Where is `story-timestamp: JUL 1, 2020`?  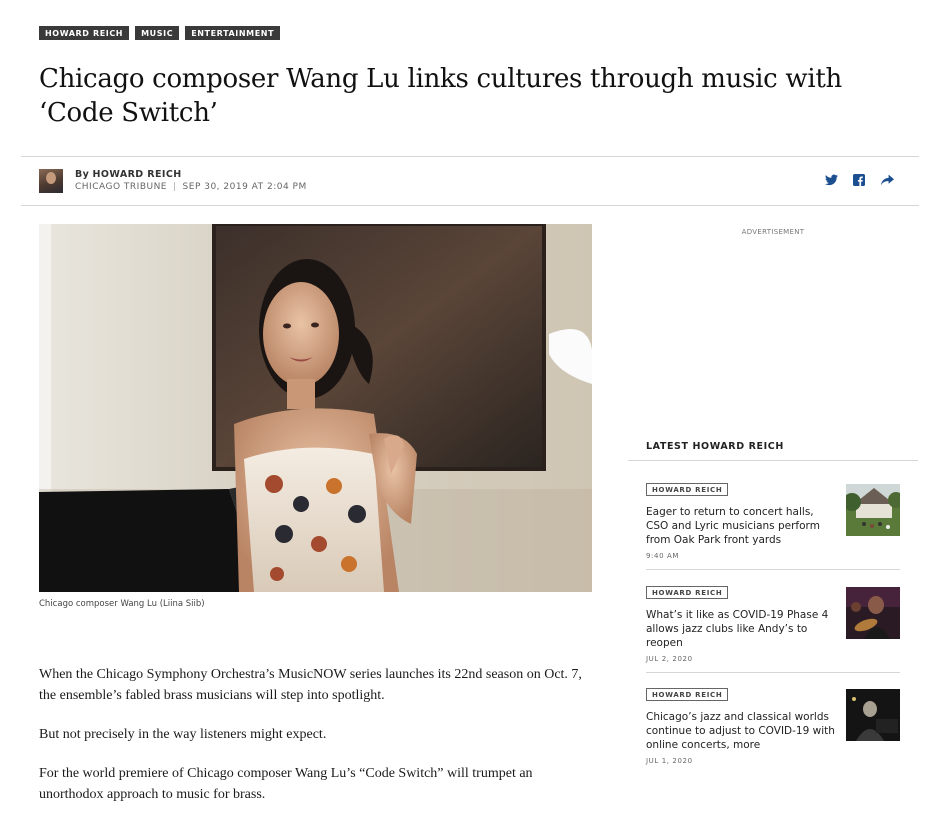
story-timestamp: JUL 1, 2020 is located at coordinates (669, 761).